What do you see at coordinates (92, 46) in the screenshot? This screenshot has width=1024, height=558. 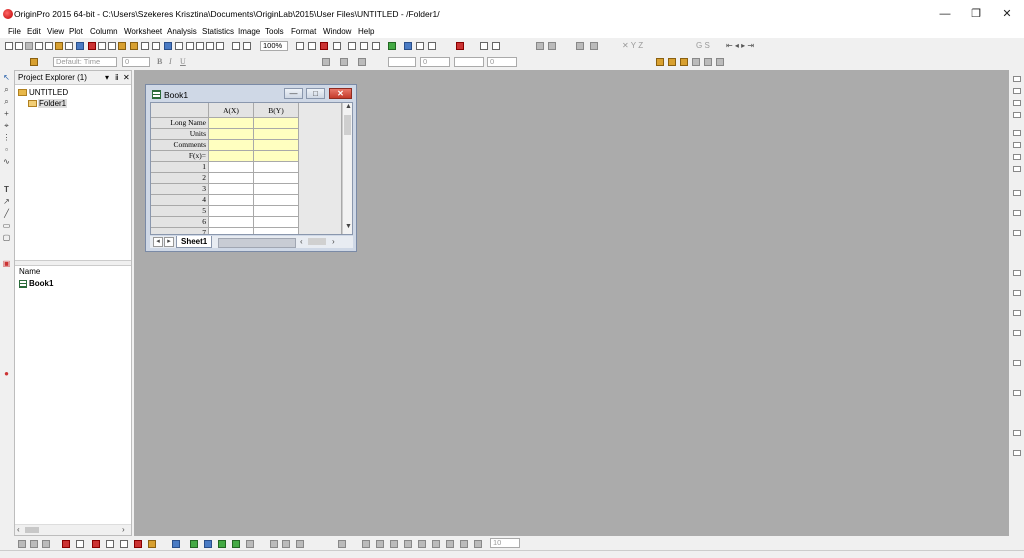 I see `new-excel-icon` at bounding box center [92, 46].